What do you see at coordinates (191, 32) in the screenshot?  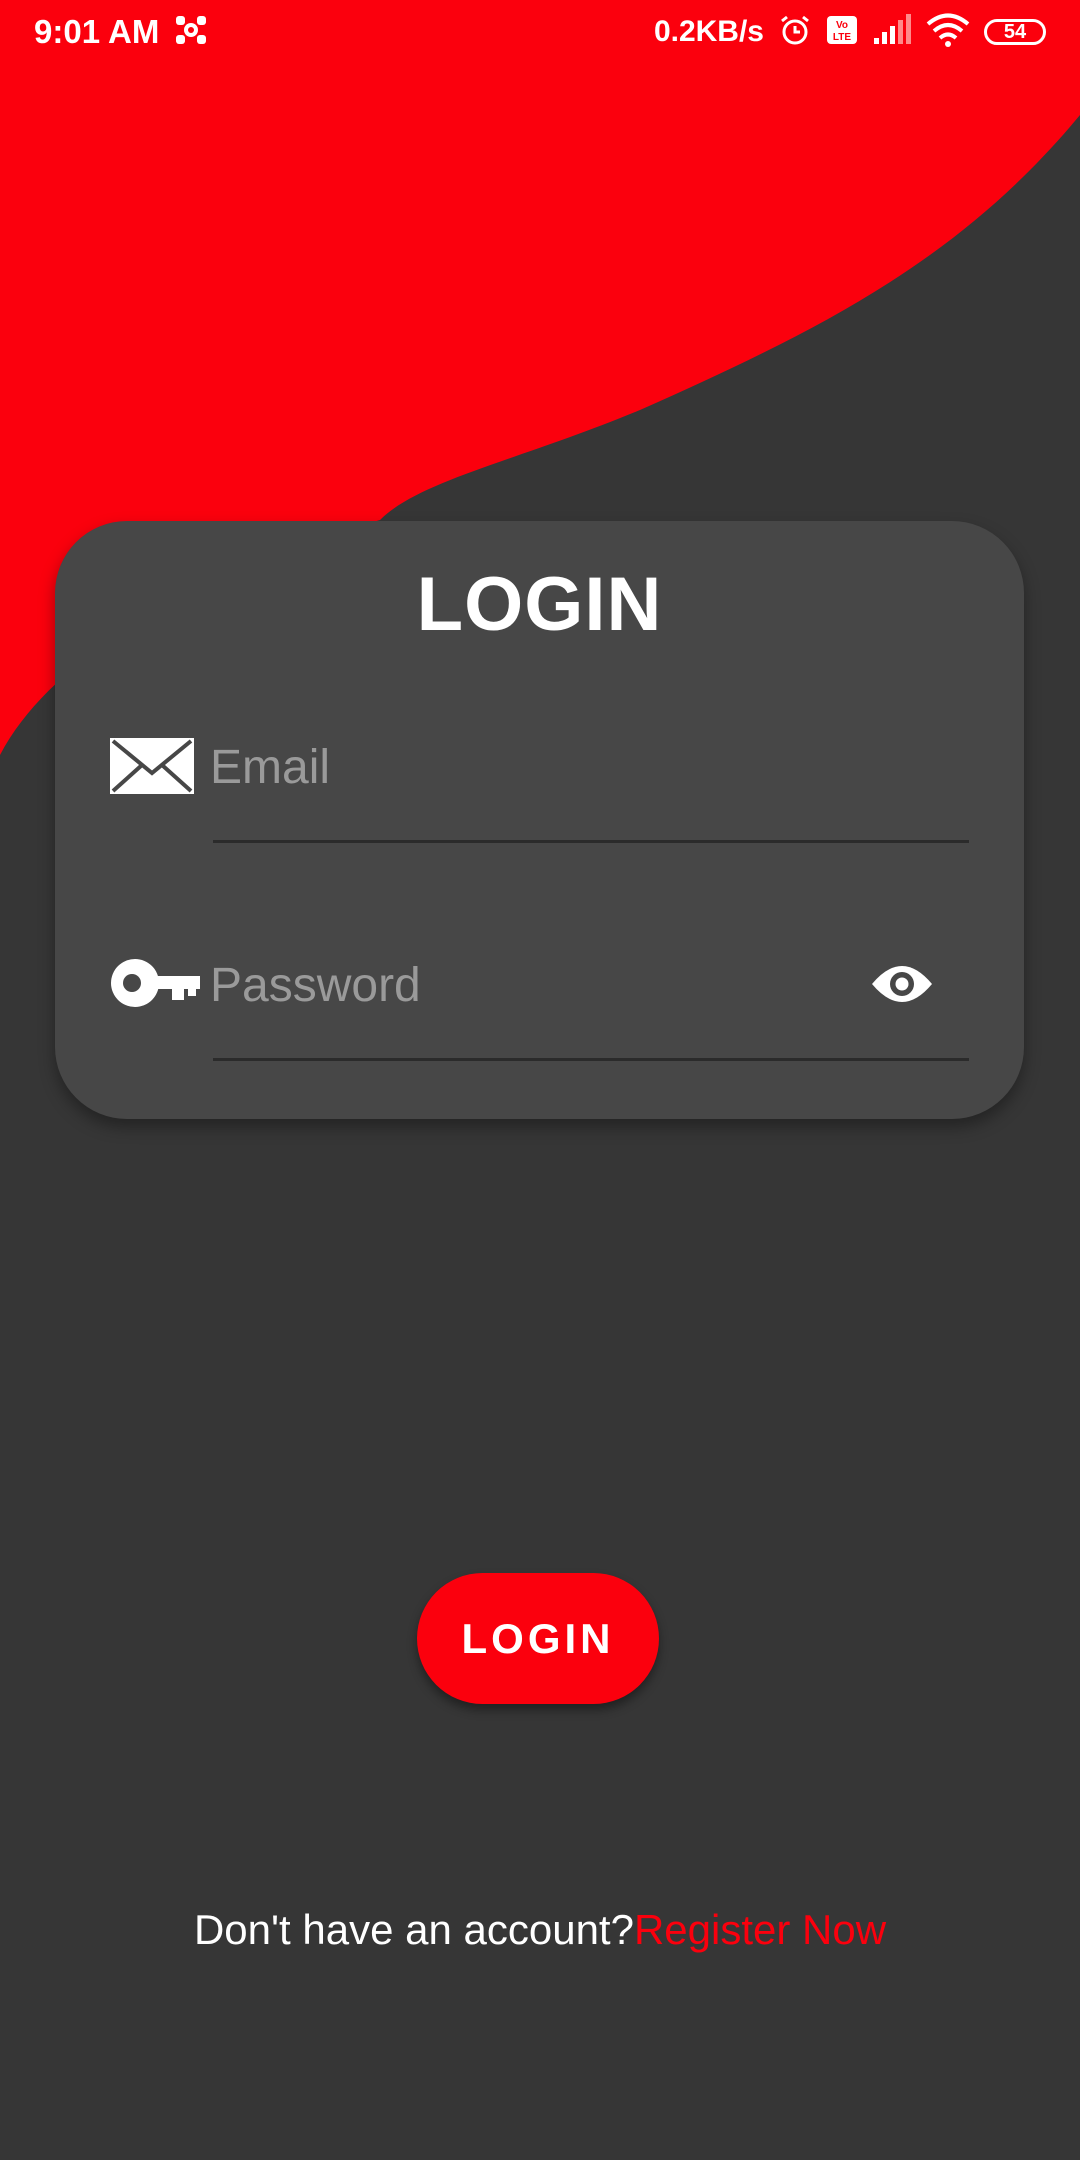 I see `app-notification-icon` at bounding box center [191, 32].